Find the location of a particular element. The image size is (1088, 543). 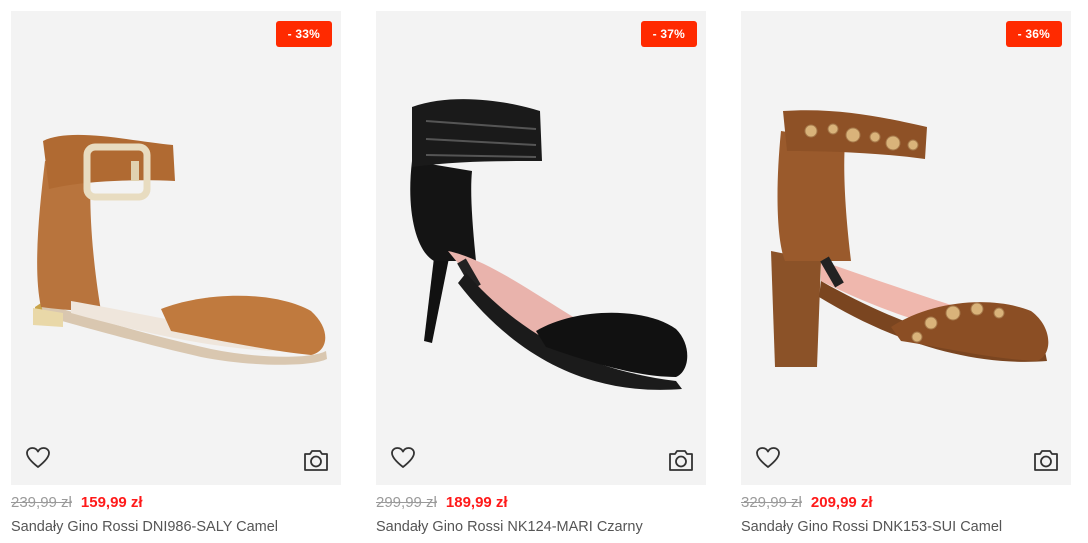

discount-badge: - 37% is located at coordinates (668, 34).